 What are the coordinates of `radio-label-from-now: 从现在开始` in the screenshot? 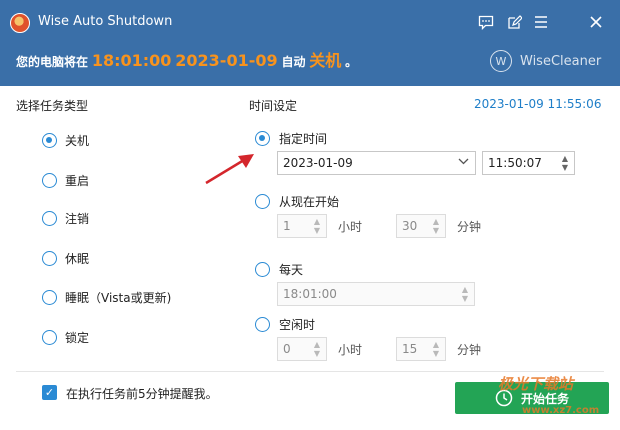 It's located at (309, 201).